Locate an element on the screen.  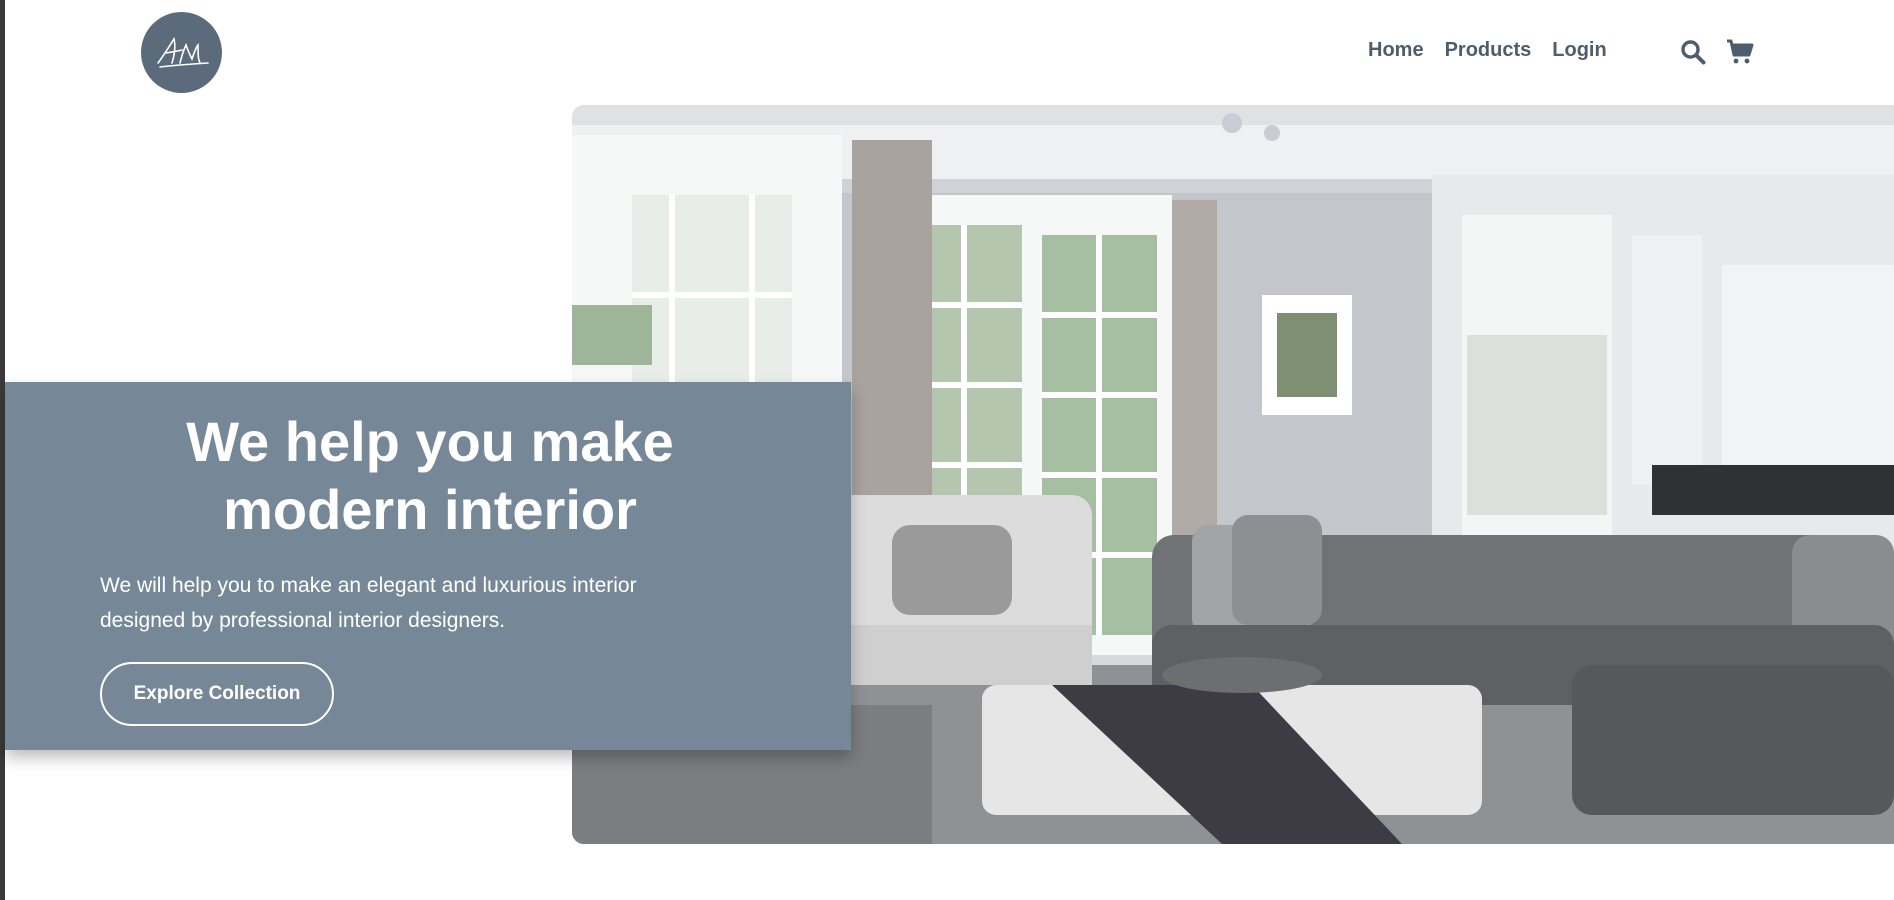
header-actions is located at coordinates (1717, 54).